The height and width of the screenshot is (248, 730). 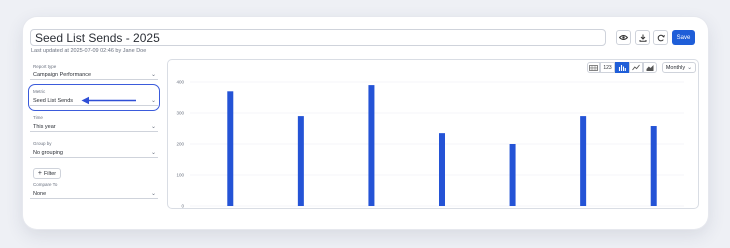 I want to click on save-button: Save, so click(x=683, y=37).